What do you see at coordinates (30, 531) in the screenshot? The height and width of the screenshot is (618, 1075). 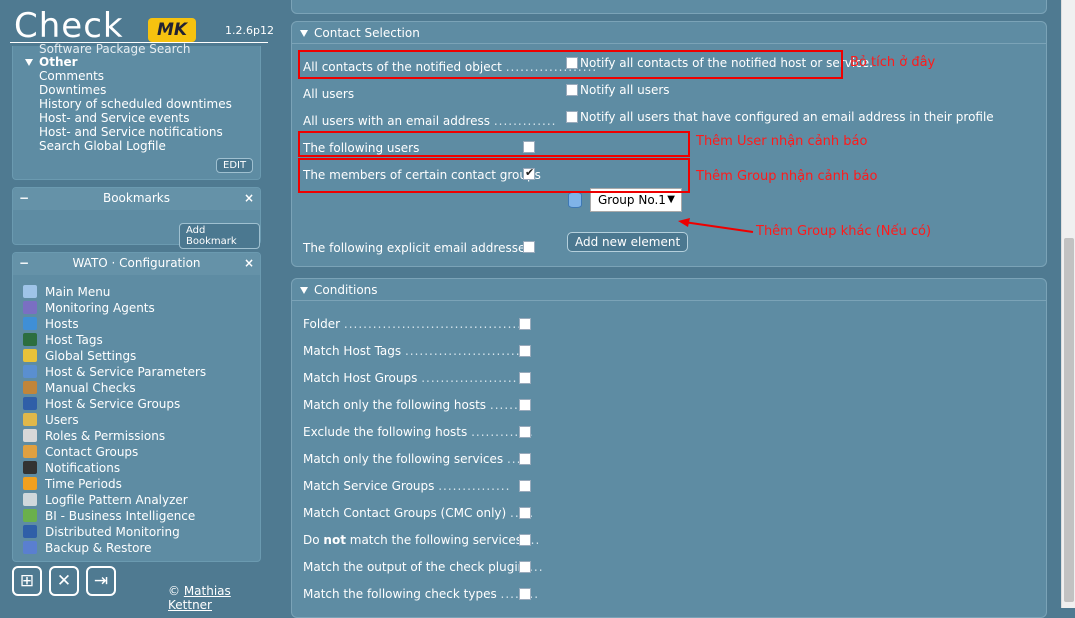 I see `sites-icon` at bounding box center [30, 531].